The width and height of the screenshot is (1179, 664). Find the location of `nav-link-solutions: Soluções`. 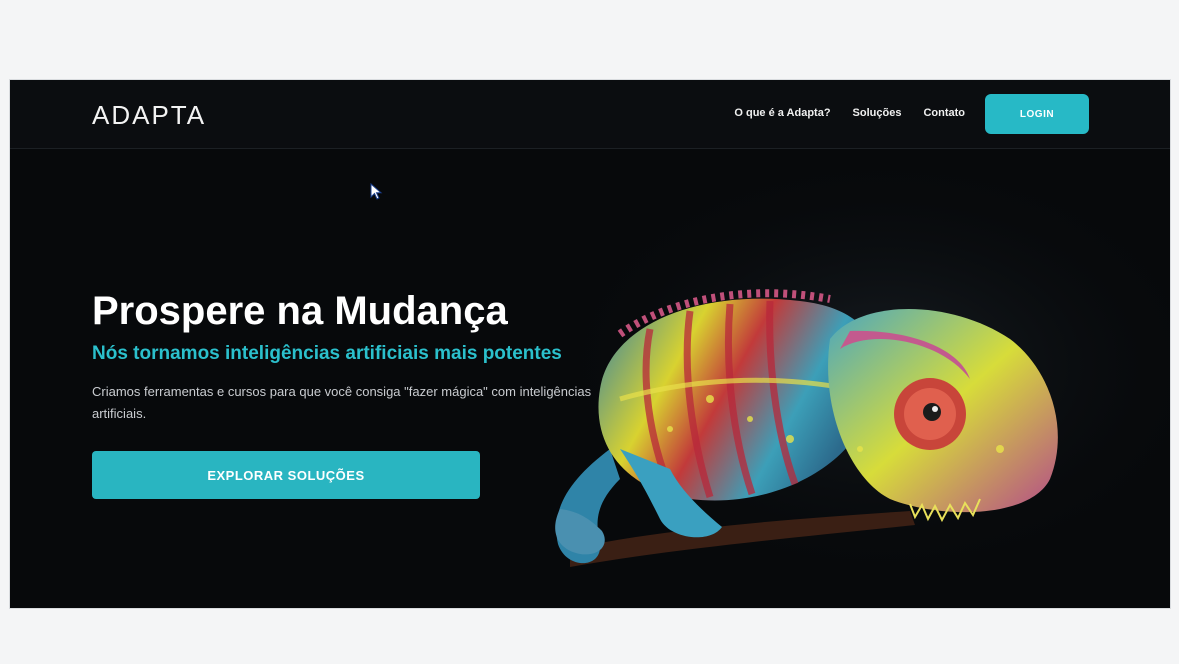

nav-link-solutions: Soluções is located at coordinates (877, 113).